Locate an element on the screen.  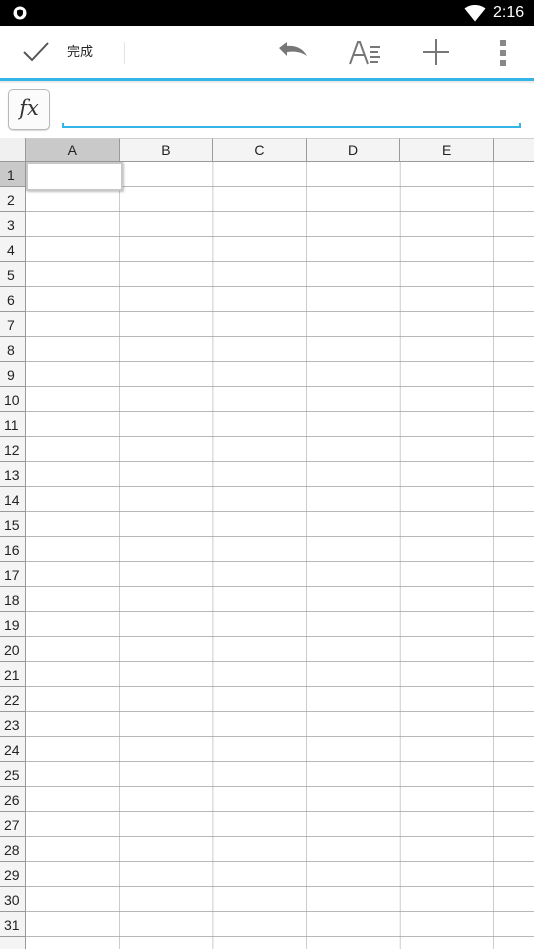
column-header-c: C is located at coordinates (260, 150).